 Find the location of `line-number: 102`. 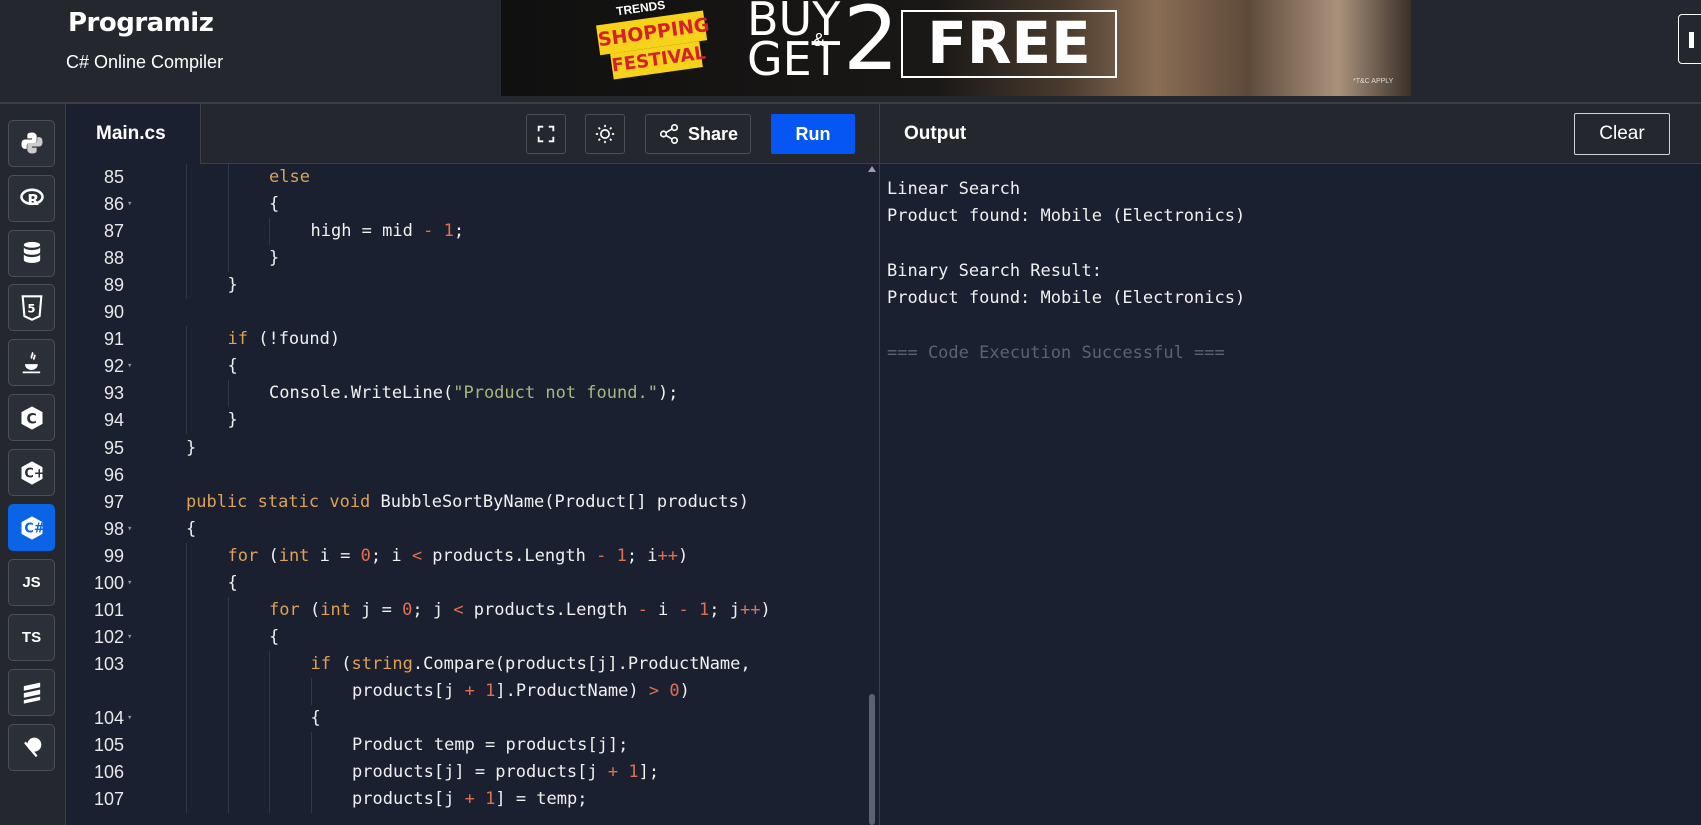

line-number: 102 is located at coordinates (108, 636).